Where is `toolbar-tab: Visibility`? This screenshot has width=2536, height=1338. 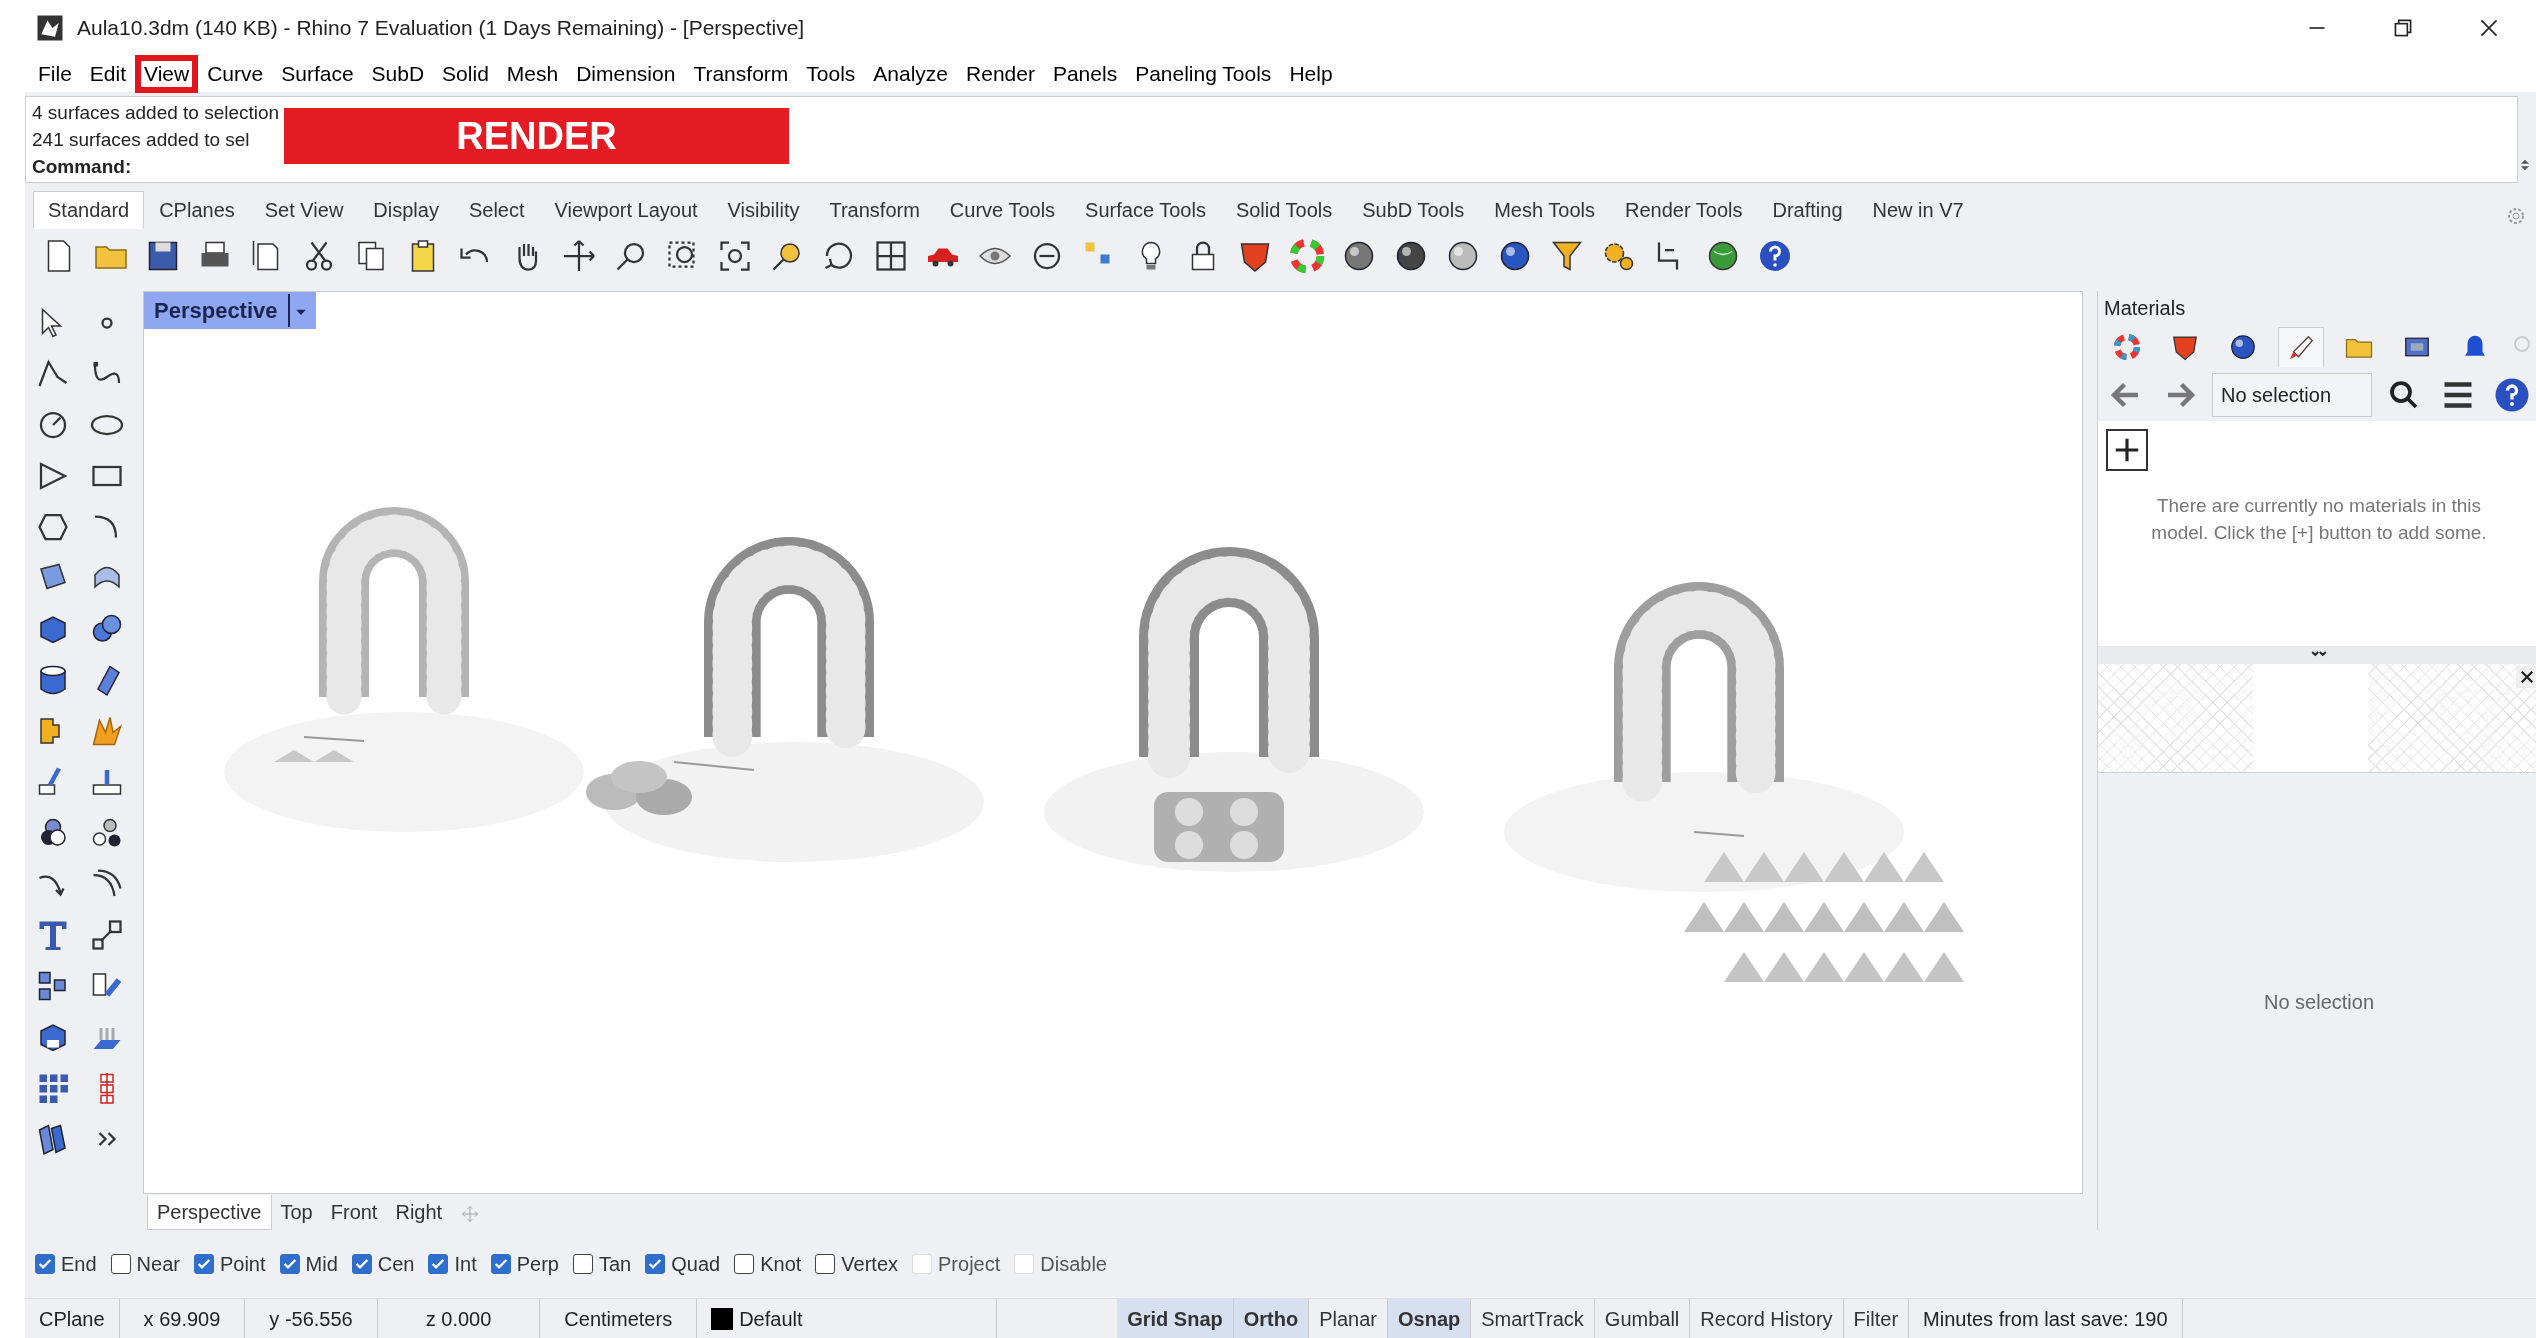
toolbar-tab: Visibility is located at coordinates (763, 210).